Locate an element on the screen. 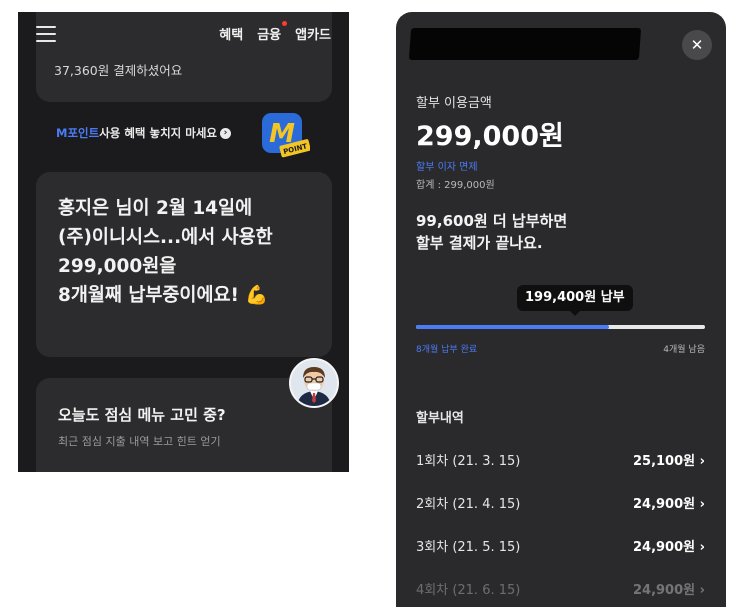  lunch-subtitle: 최근 점심 지출 내역 보고 힌트 얻기 is located at coordinates (139, 441).